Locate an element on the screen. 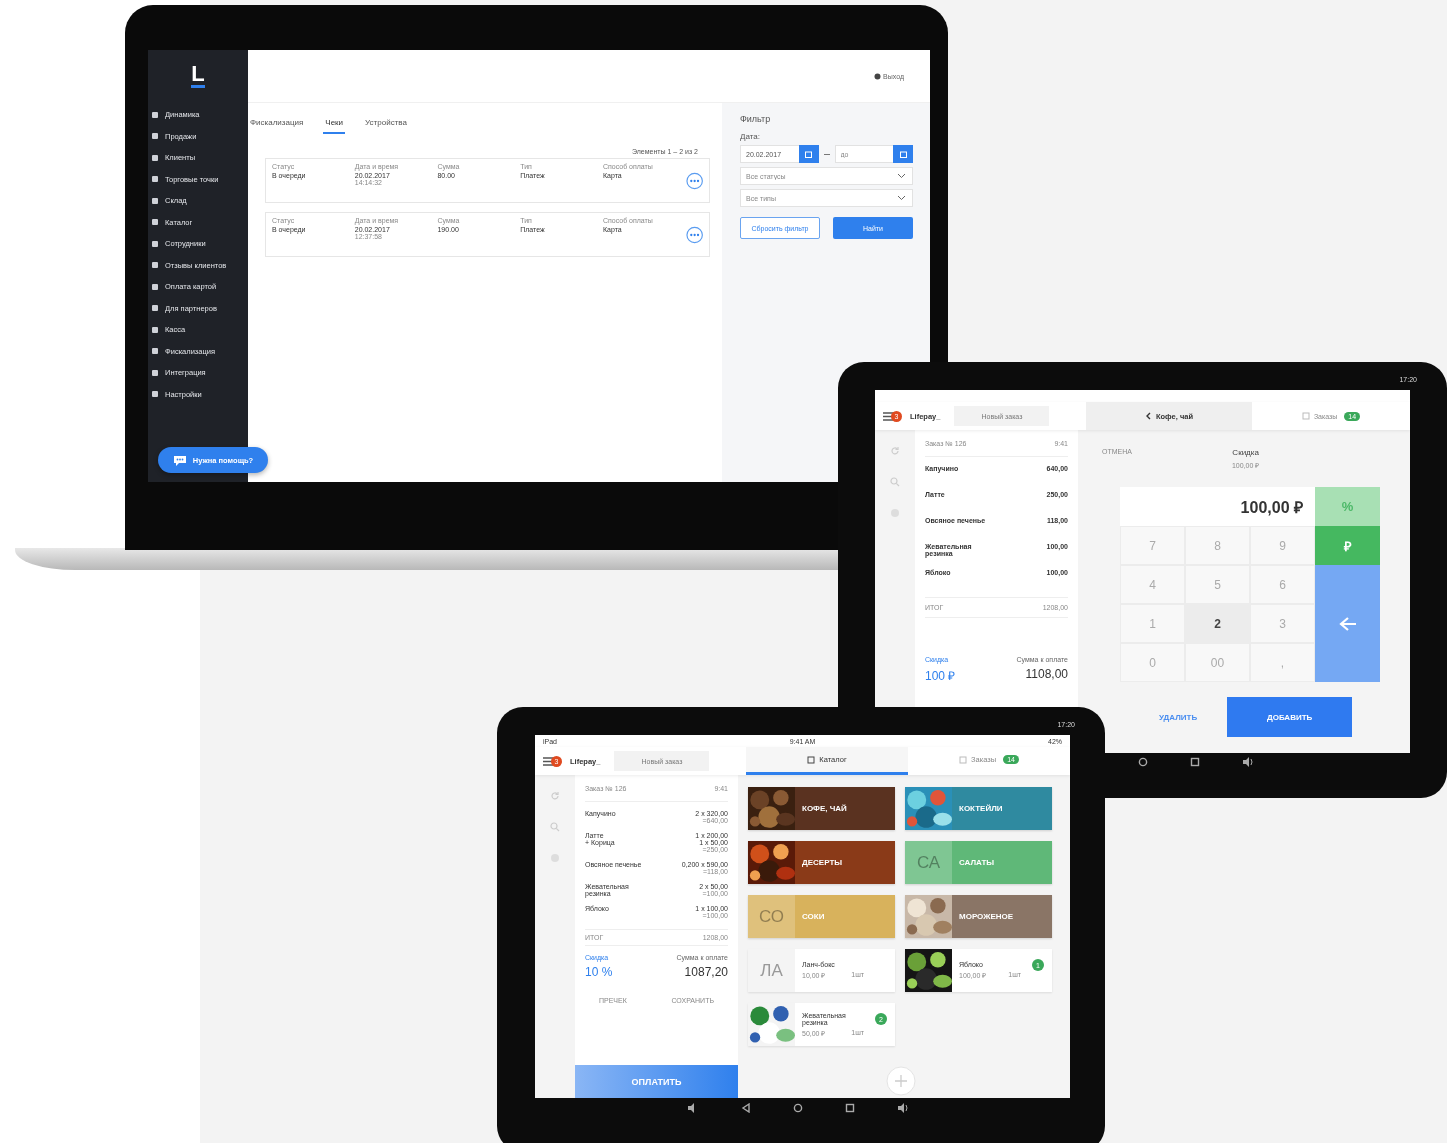 The width and height of the screenshot is (1447, 1143). dialog-title: Скидка is located at coordinates (1245, 452).